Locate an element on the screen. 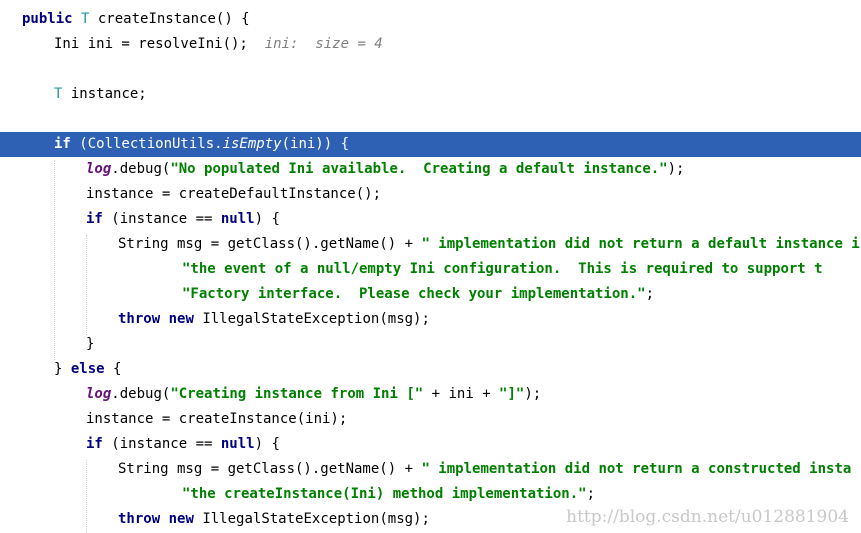  keyword-public: public is located at coordinates (47, 19).